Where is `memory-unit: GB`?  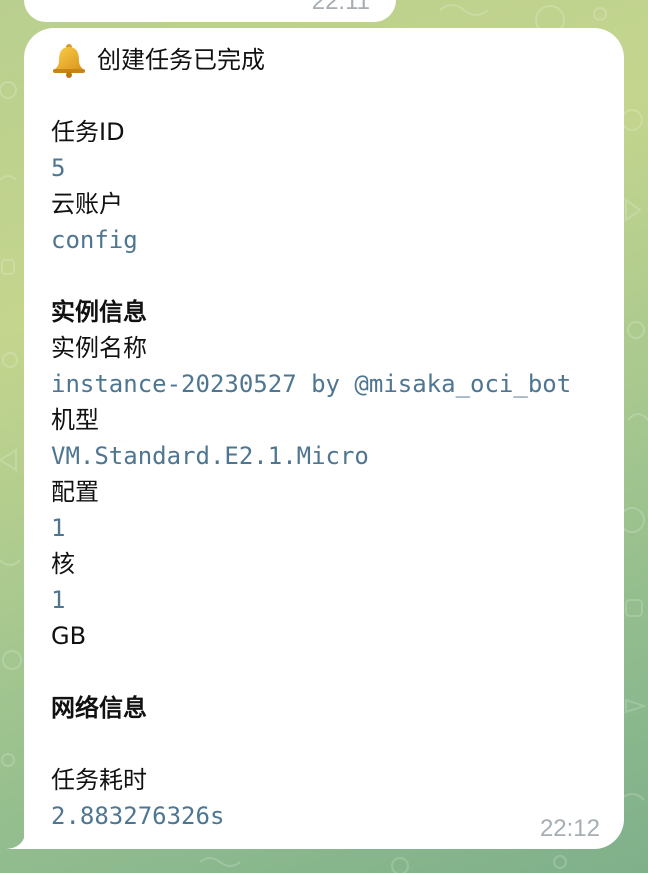 memory-unit: GB is located at coordinates (69, 636).